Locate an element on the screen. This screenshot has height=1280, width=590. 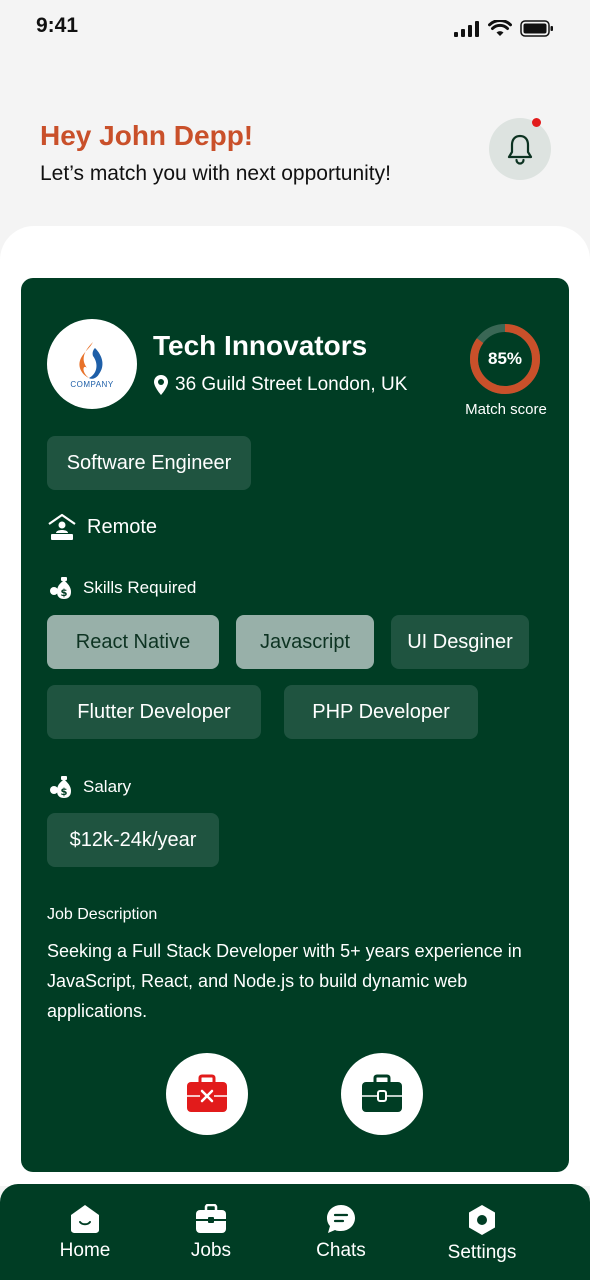
nav-label-chats: Chats is located at coordinates (341, 1250).